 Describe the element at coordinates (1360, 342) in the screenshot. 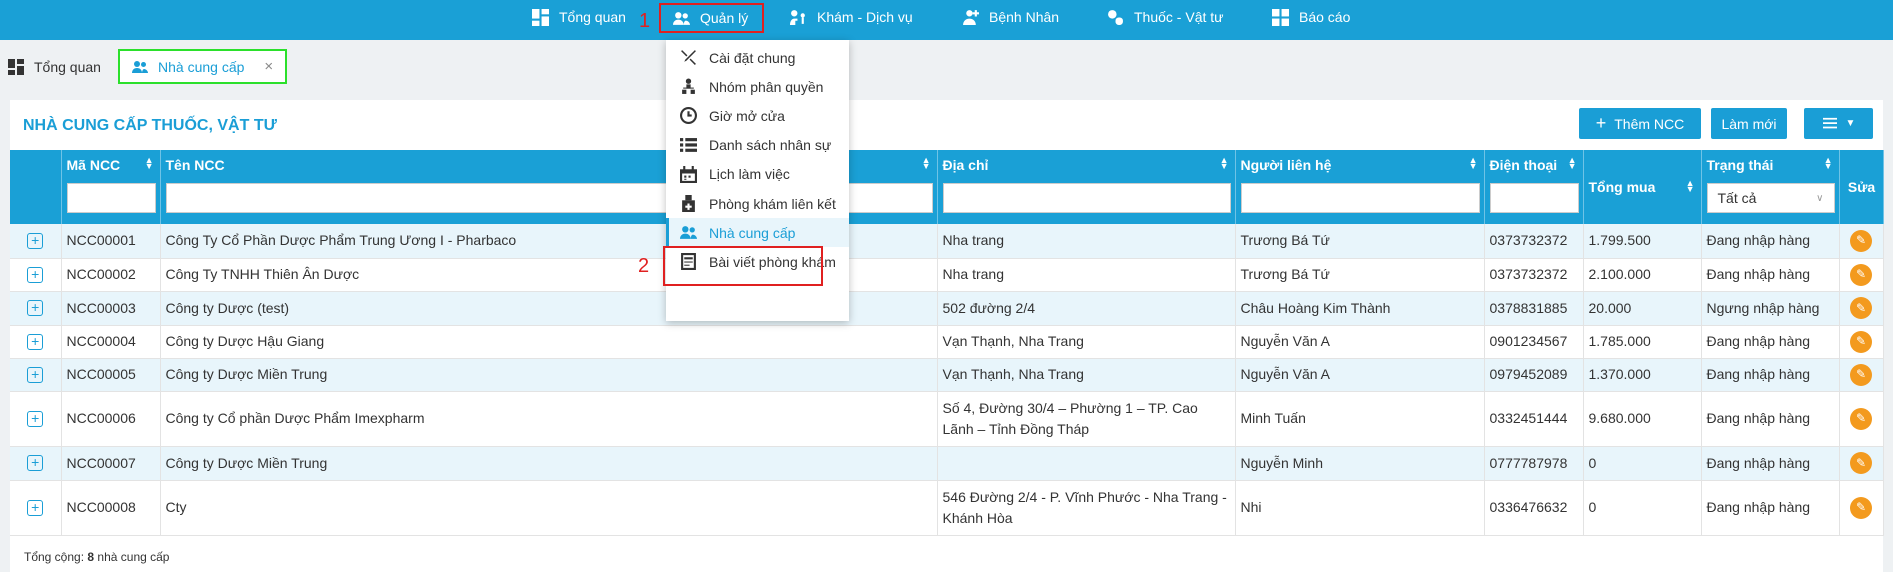

I see `cell-contact: Nguyễn Văn A` at that location.